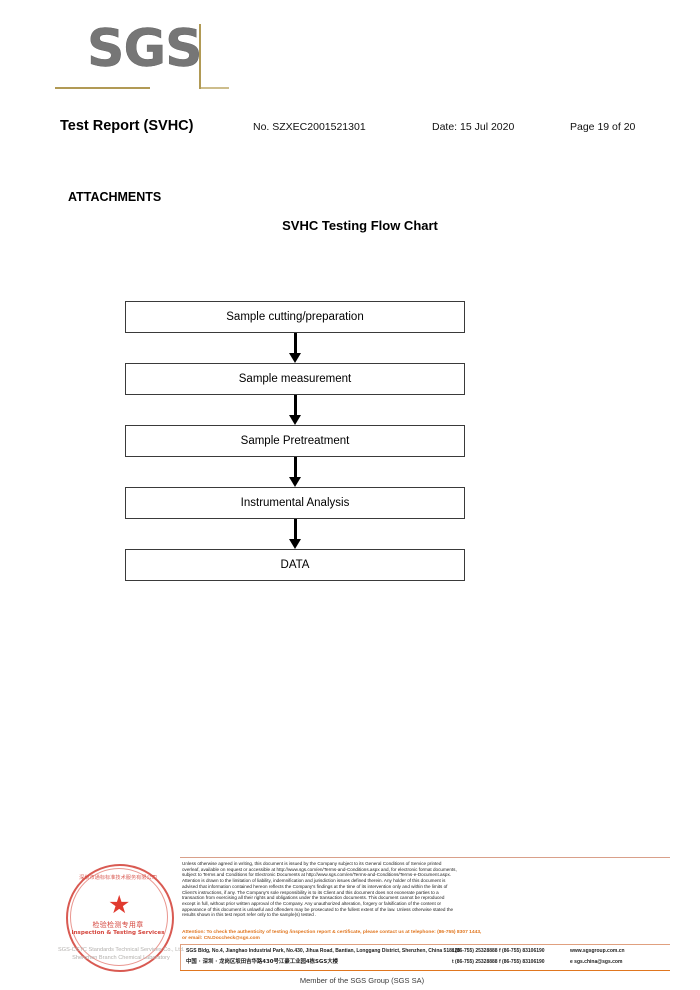  I want to click on flow-step-box: Sample cutting/preparation, so click(295, 317).